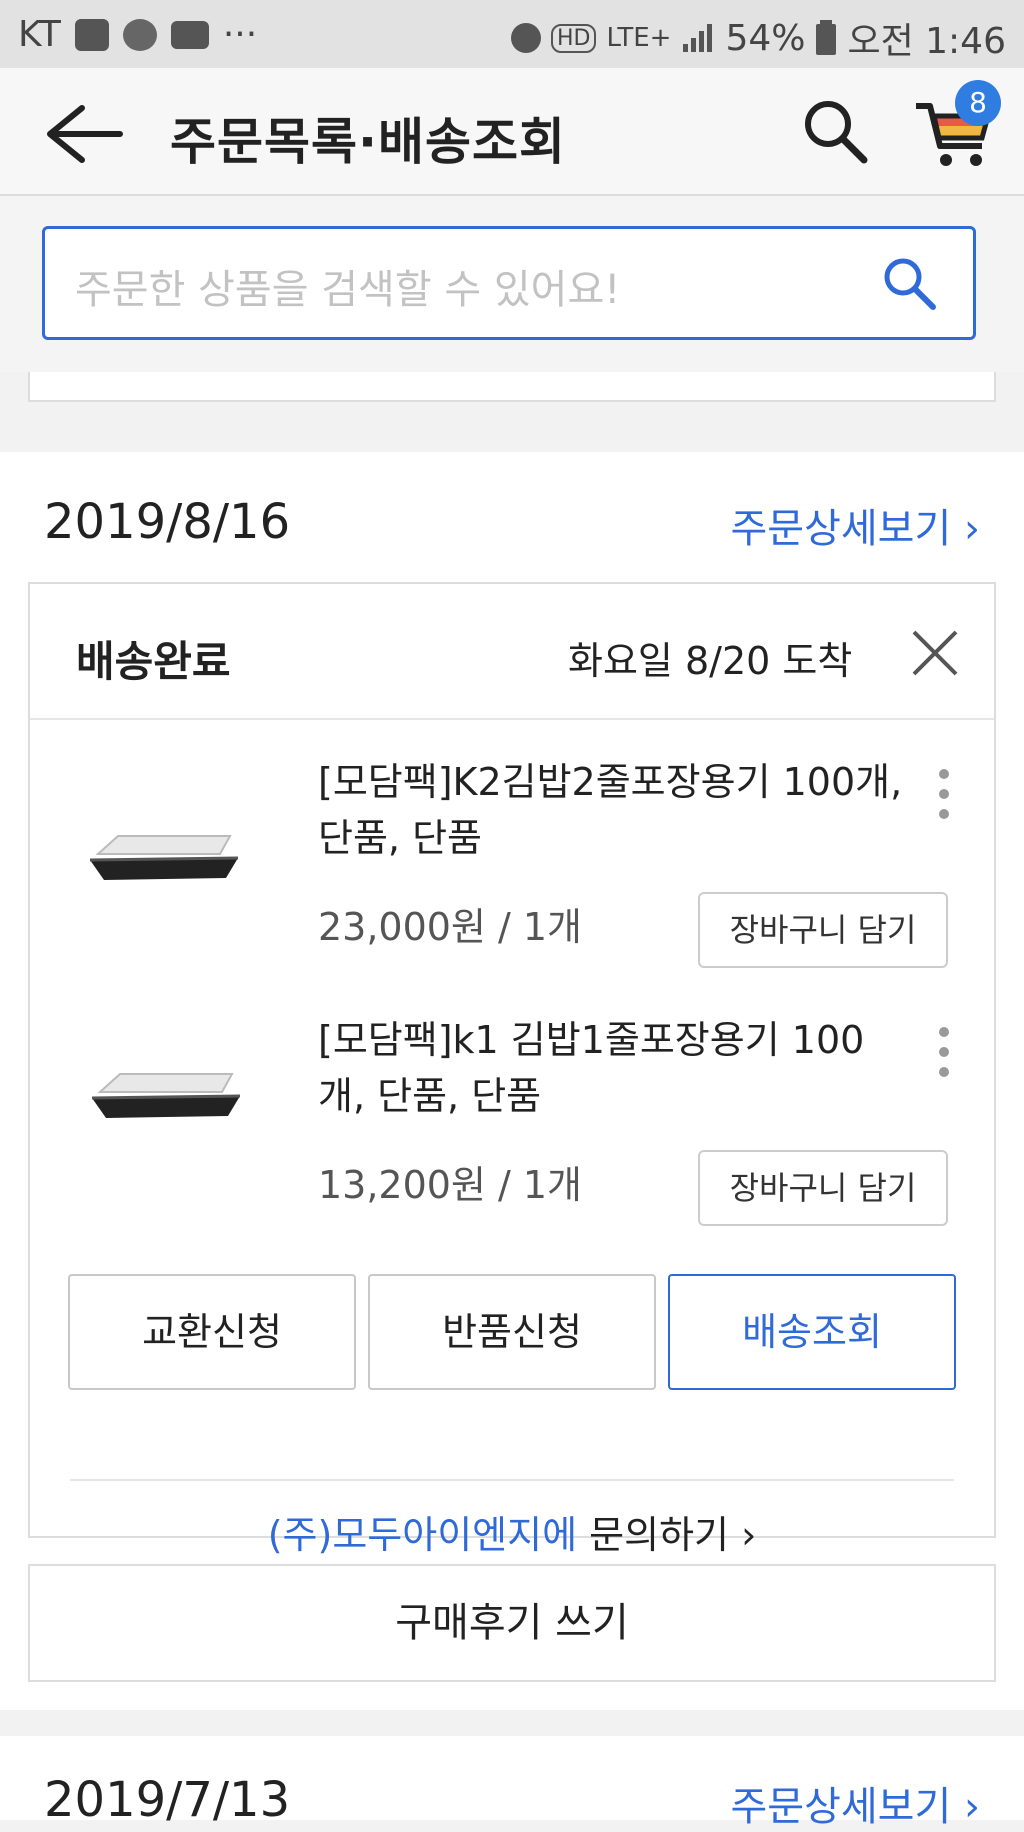  What do you see at coordinates (240, 34) in the screenshot?
I see `more-notifications: ···` at bounding box center [240, 34].